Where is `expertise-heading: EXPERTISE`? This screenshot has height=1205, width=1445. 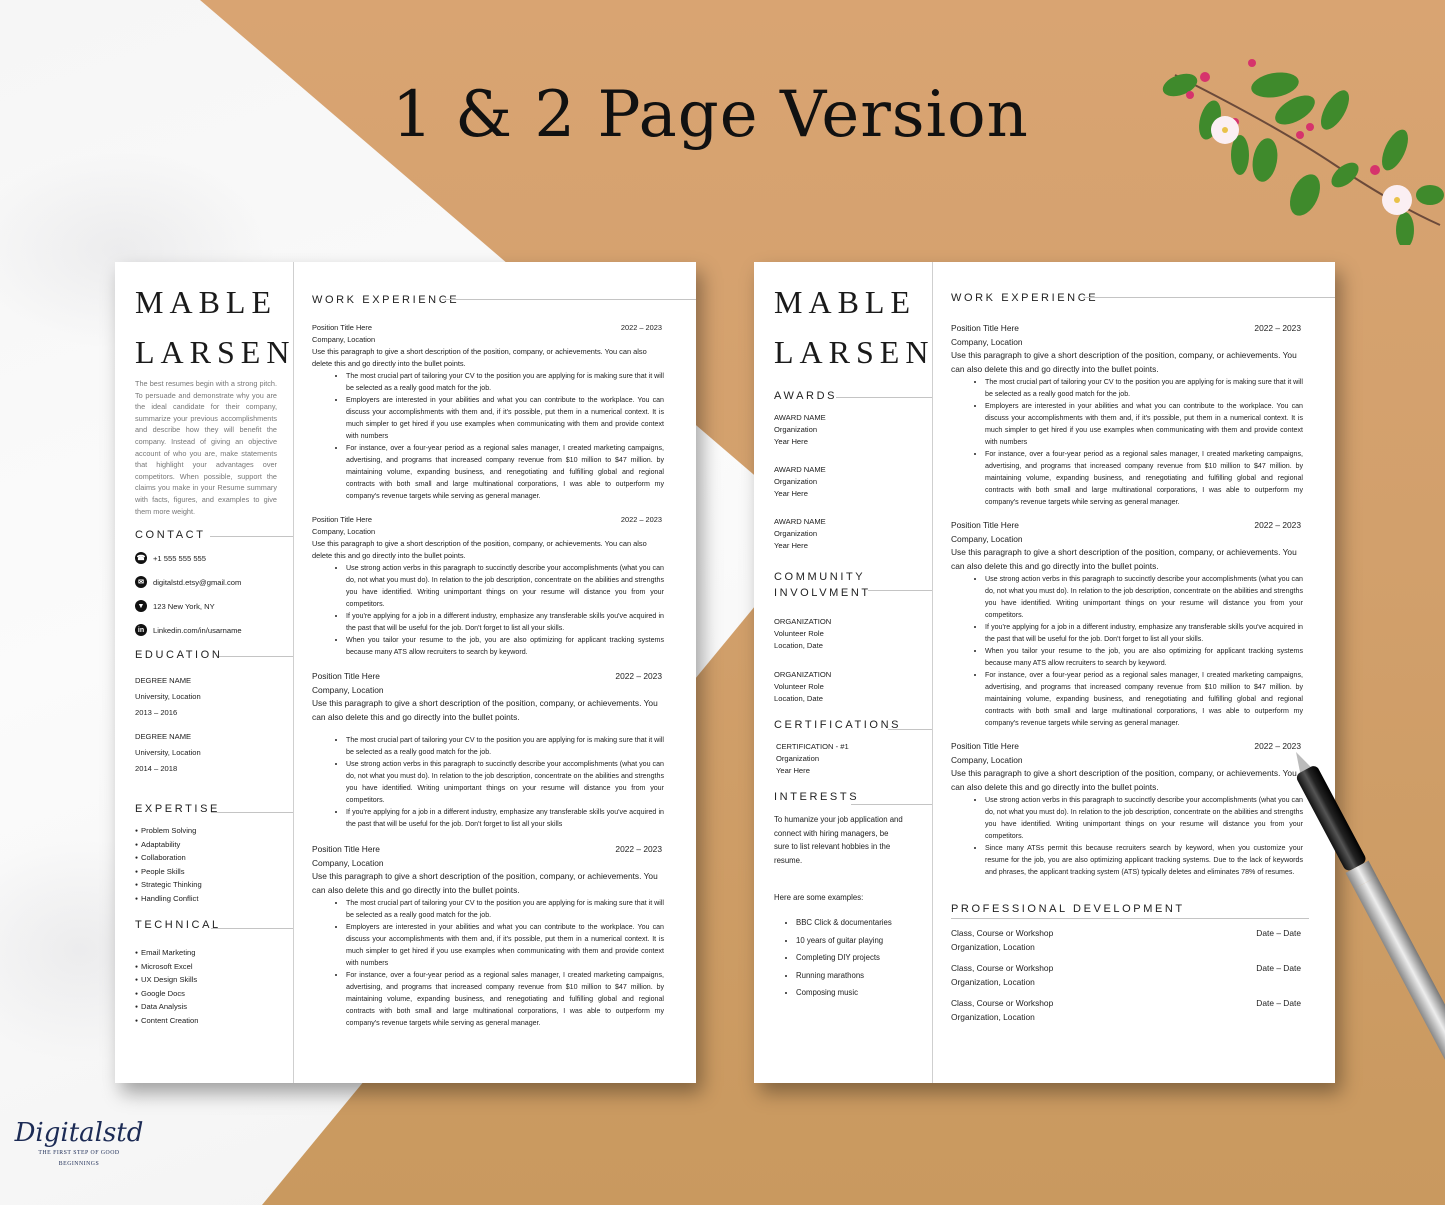
expertise-heading: EXPERTISE is located at coordinates (177, 809).